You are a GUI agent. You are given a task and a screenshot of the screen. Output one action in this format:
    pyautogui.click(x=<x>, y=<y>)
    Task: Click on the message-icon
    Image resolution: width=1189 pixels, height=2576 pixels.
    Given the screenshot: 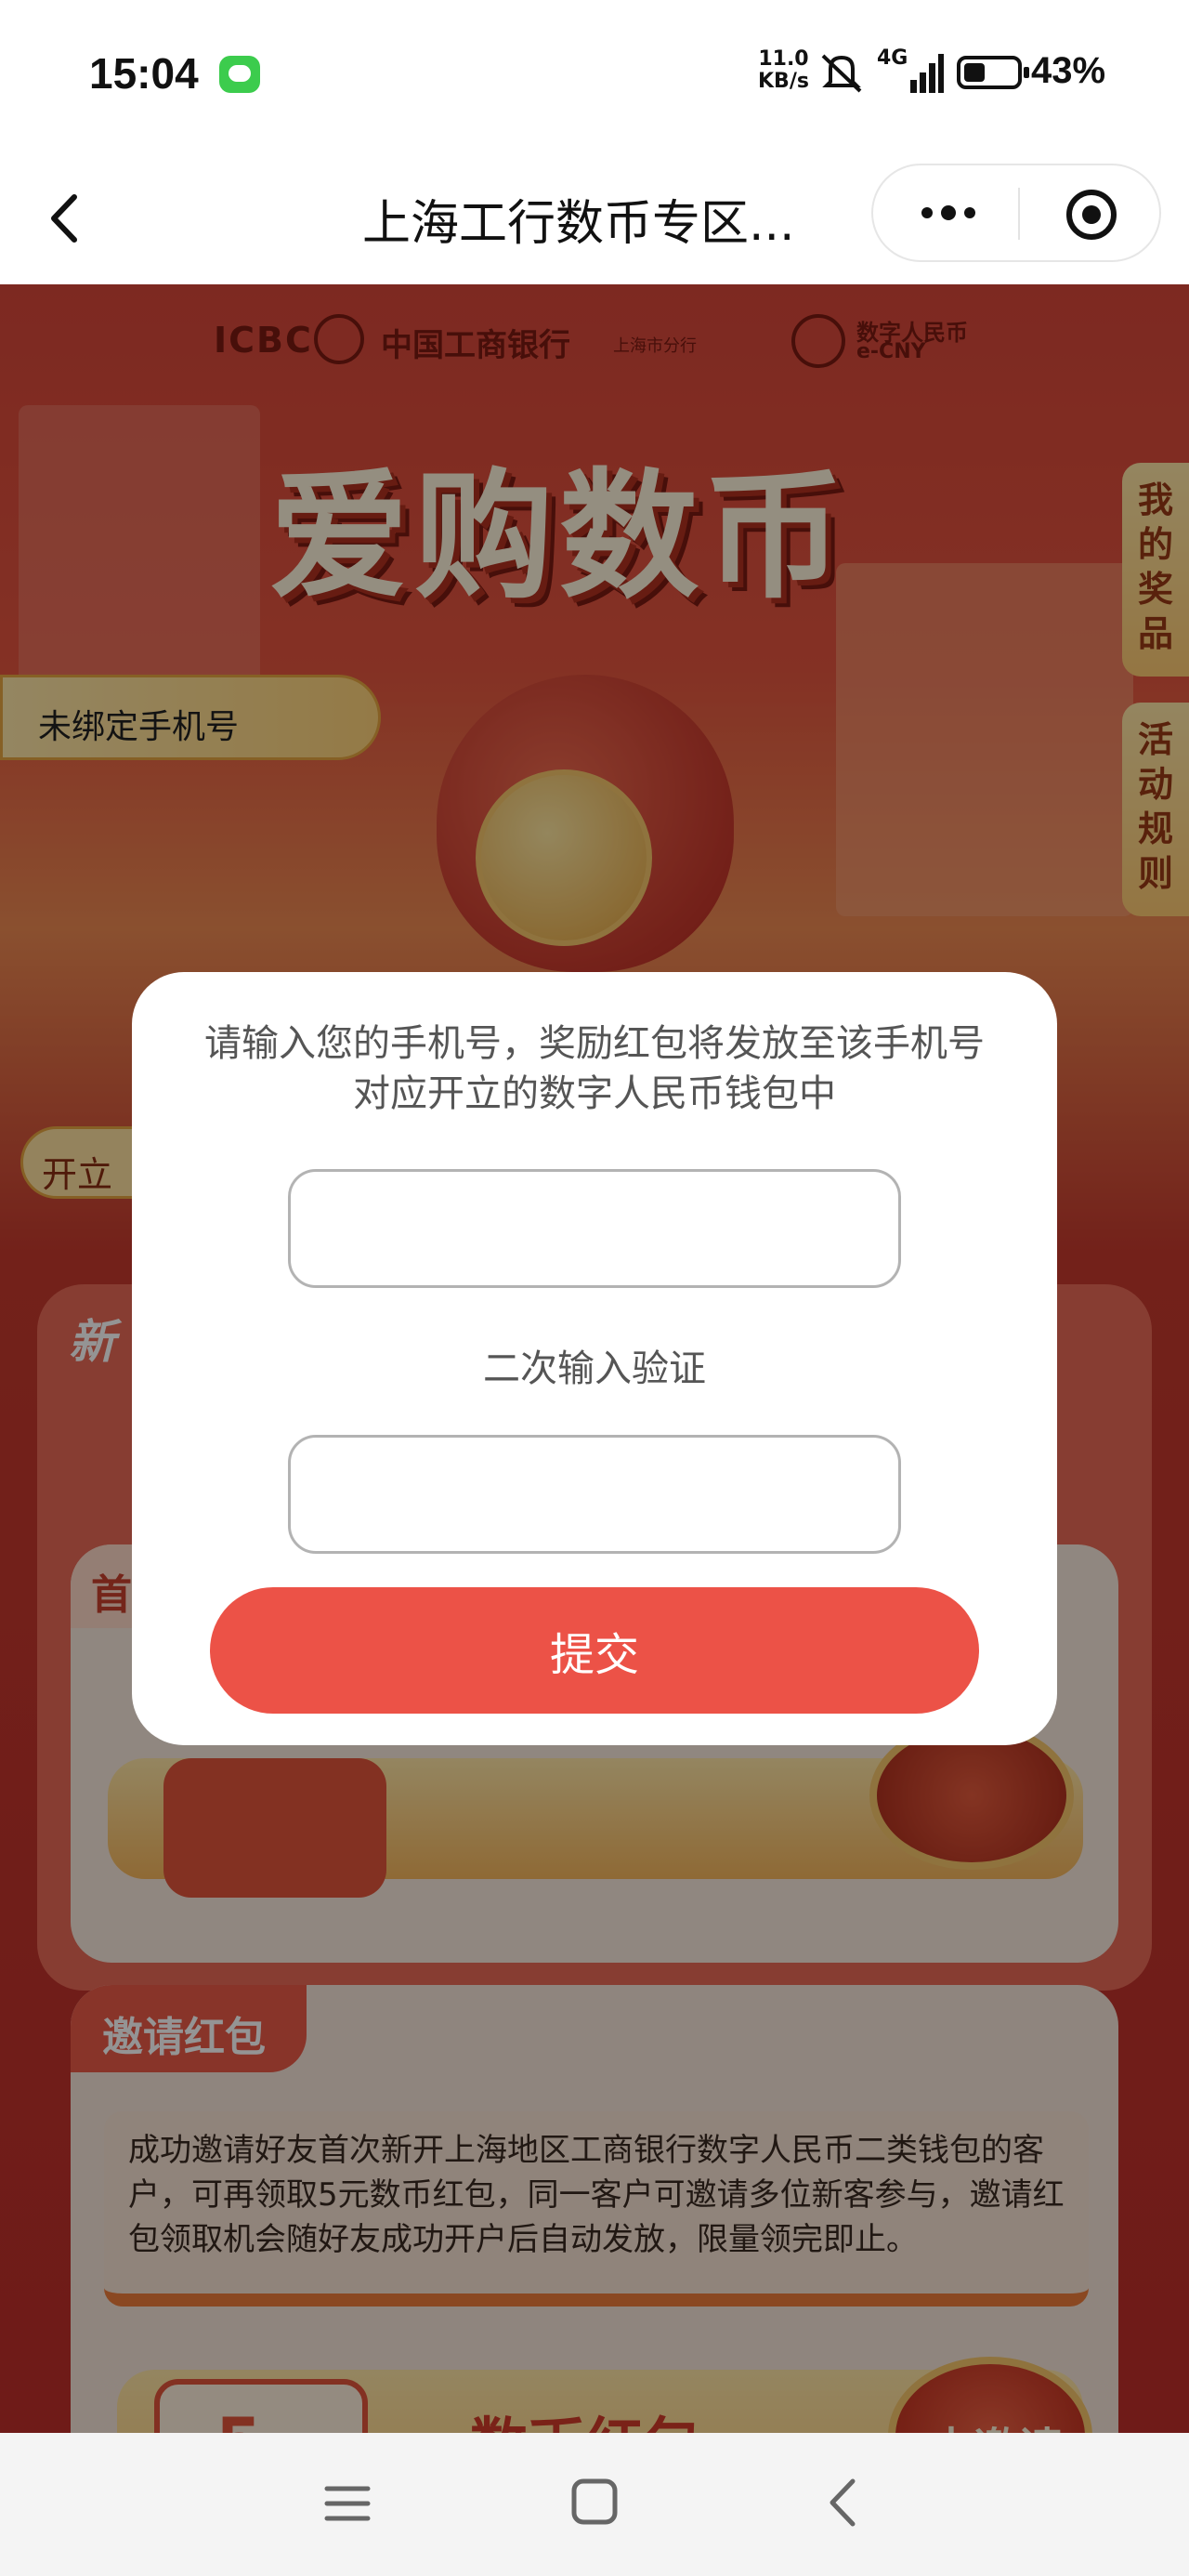 What is the action you would take?
    pyautogui.click(x=240, y=74)
    